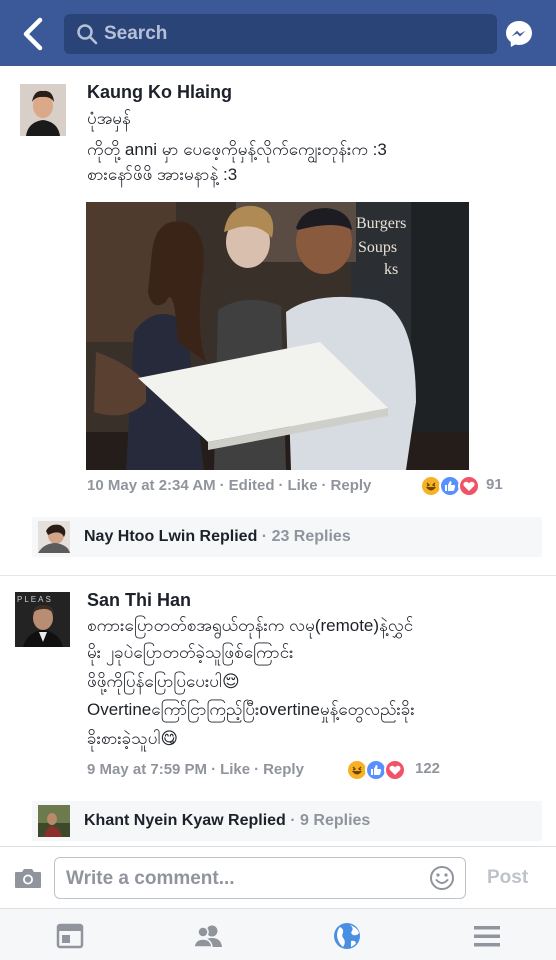 The image size is (556, 960). What do you see at coordinates (428, 768) in the screenshot?
I see `reaction-count: 122` at bounding box center [428, 768].